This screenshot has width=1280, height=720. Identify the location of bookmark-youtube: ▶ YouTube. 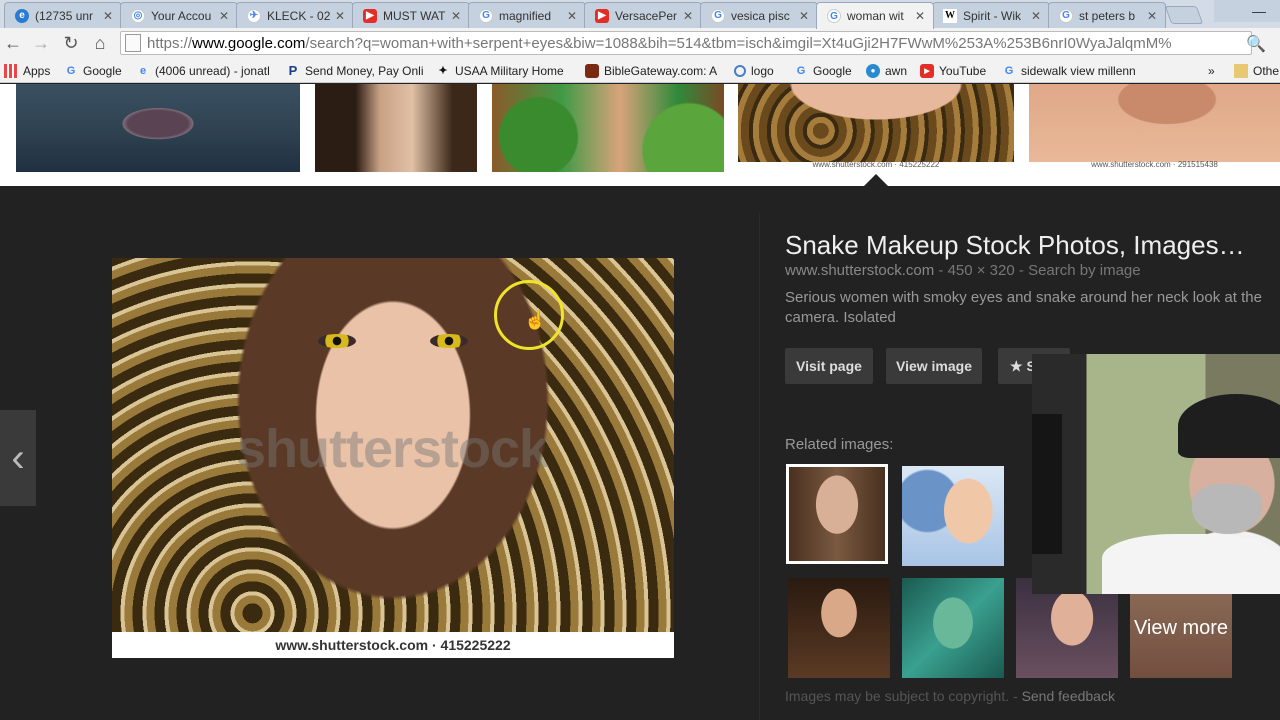
(953, 70).